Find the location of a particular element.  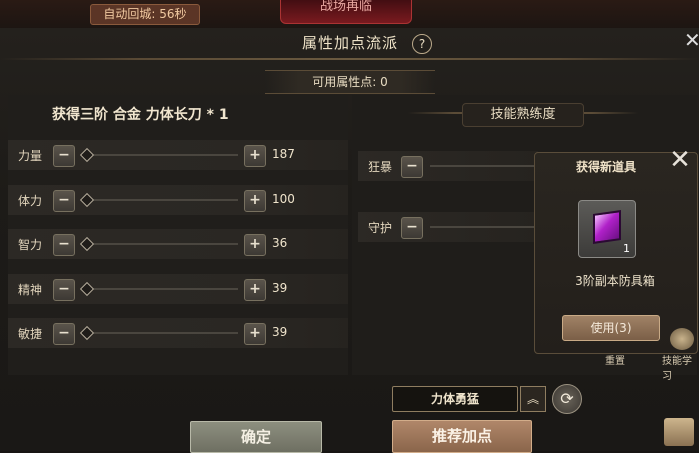

reset-label: 重置 is located at coordinates (615, 359).